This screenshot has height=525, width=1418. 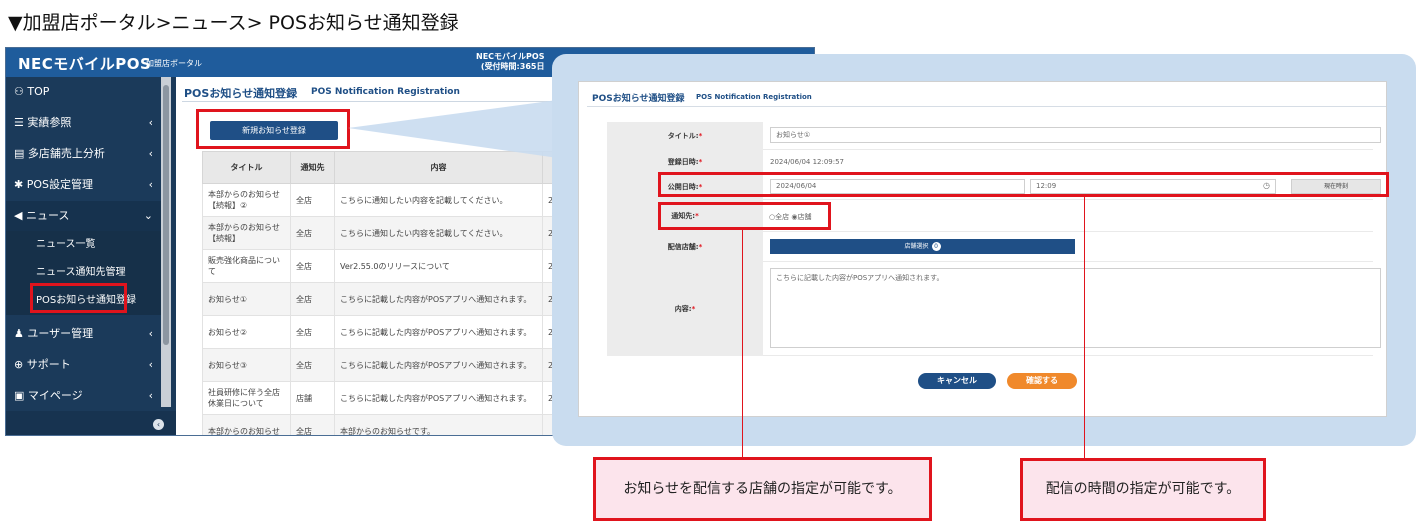 I want to click on label-stores: 配信店舗:*, so click(x=685, y=247).